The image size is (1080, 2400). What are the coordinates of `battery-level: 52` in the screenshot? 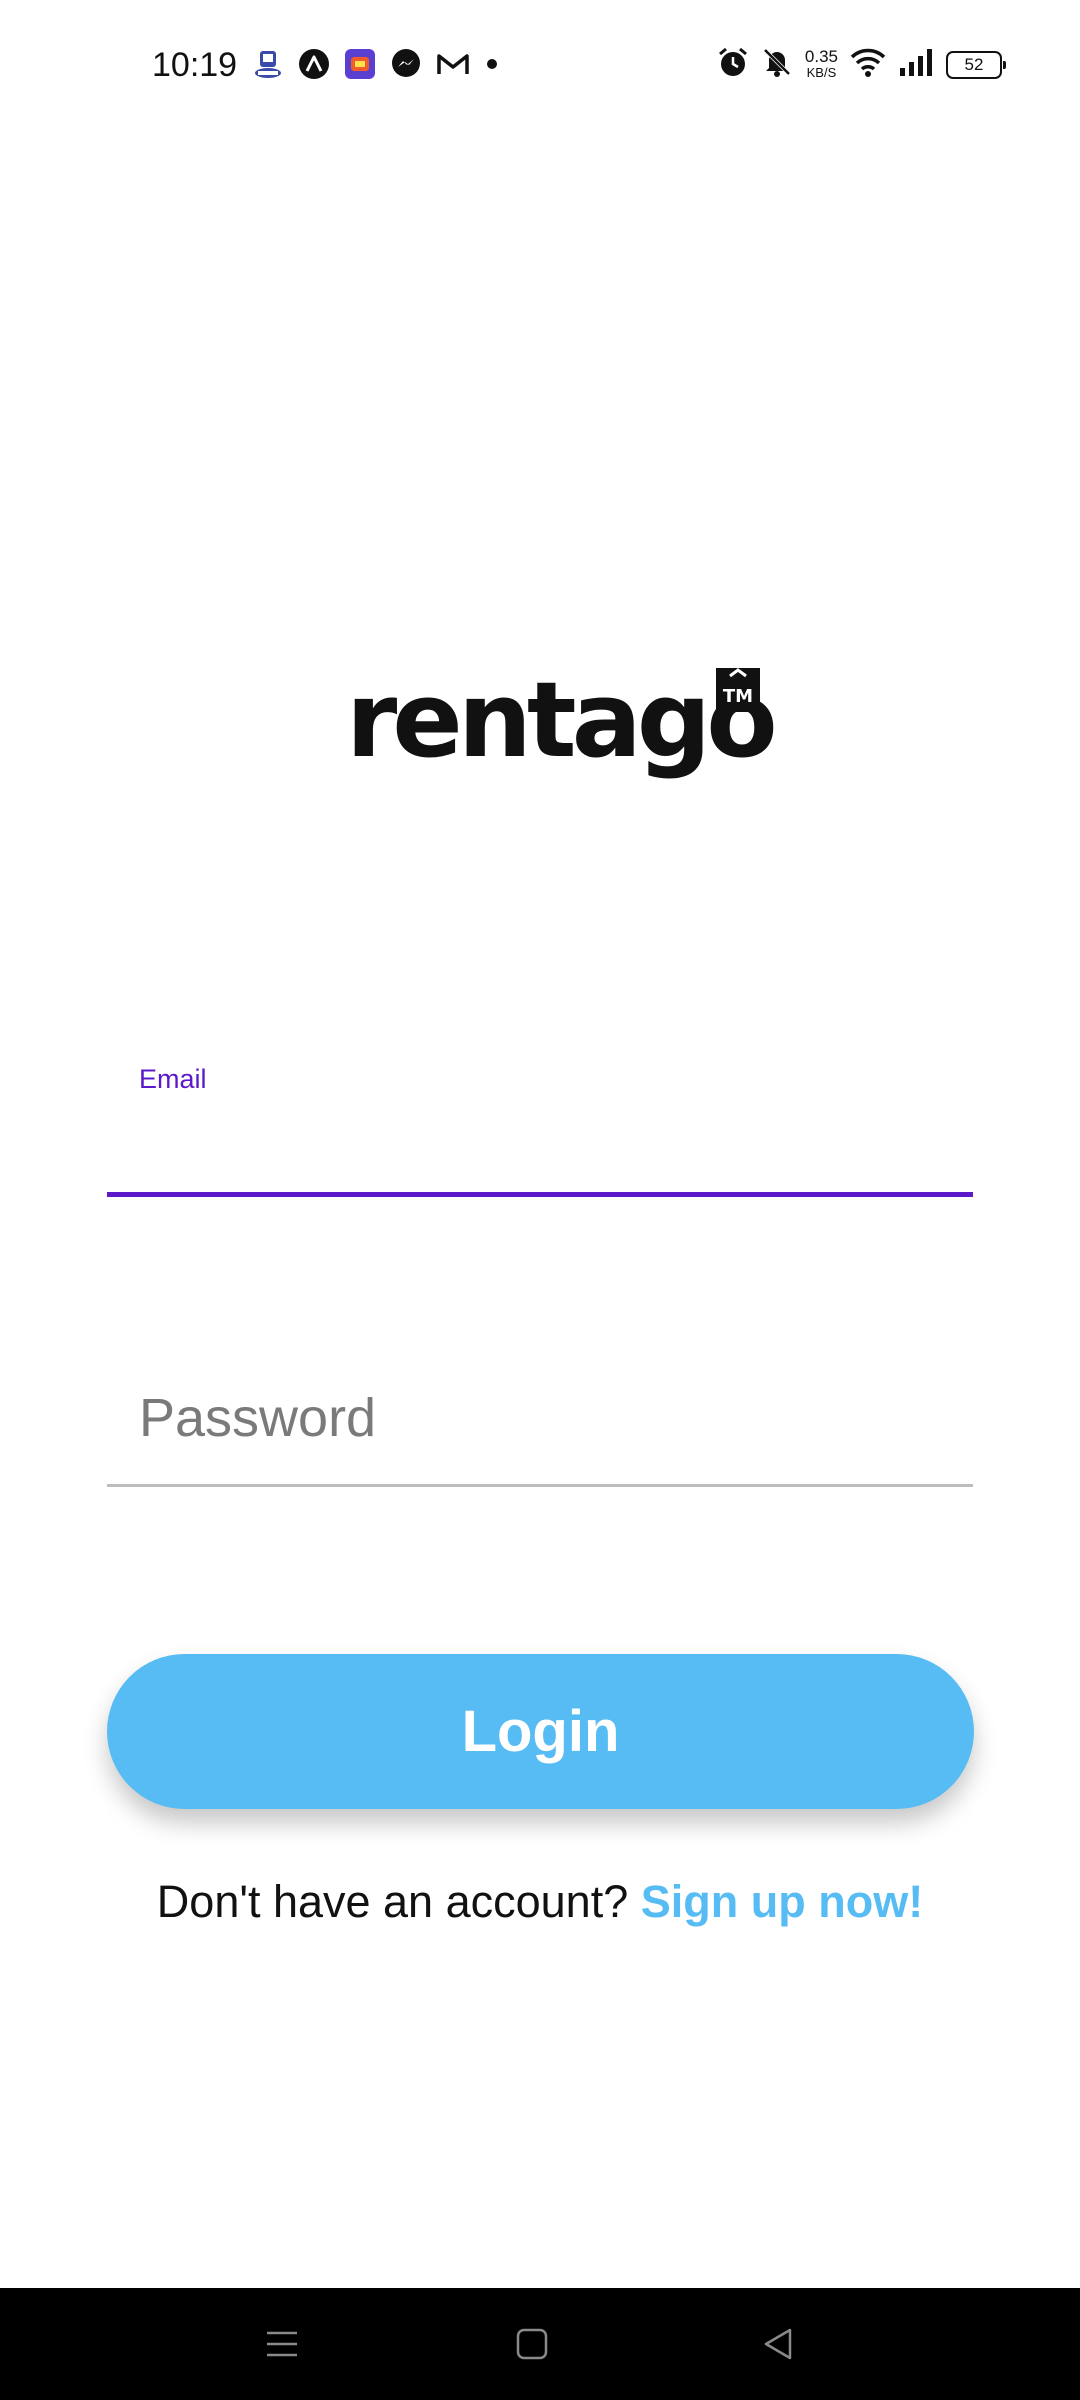 It's located at (974, 64).